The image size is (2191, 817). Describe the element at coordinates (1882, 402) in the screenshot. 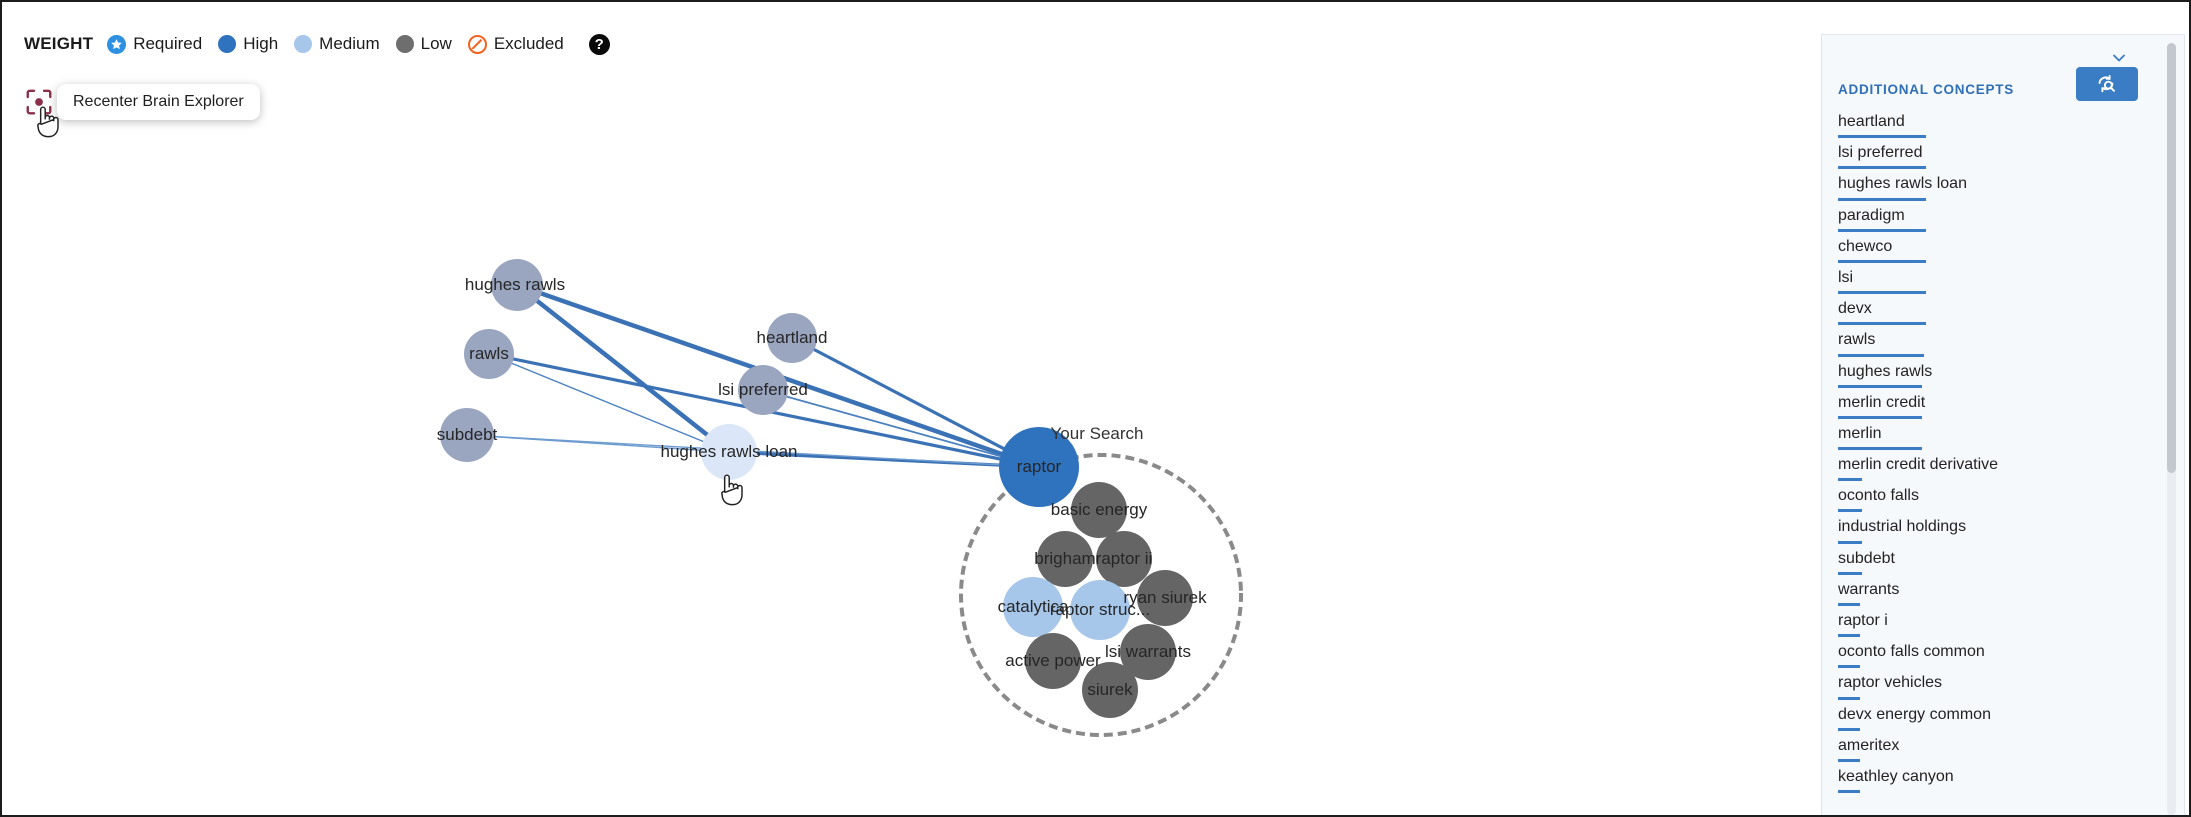

I see `concept-label: merlin credit` at that location.